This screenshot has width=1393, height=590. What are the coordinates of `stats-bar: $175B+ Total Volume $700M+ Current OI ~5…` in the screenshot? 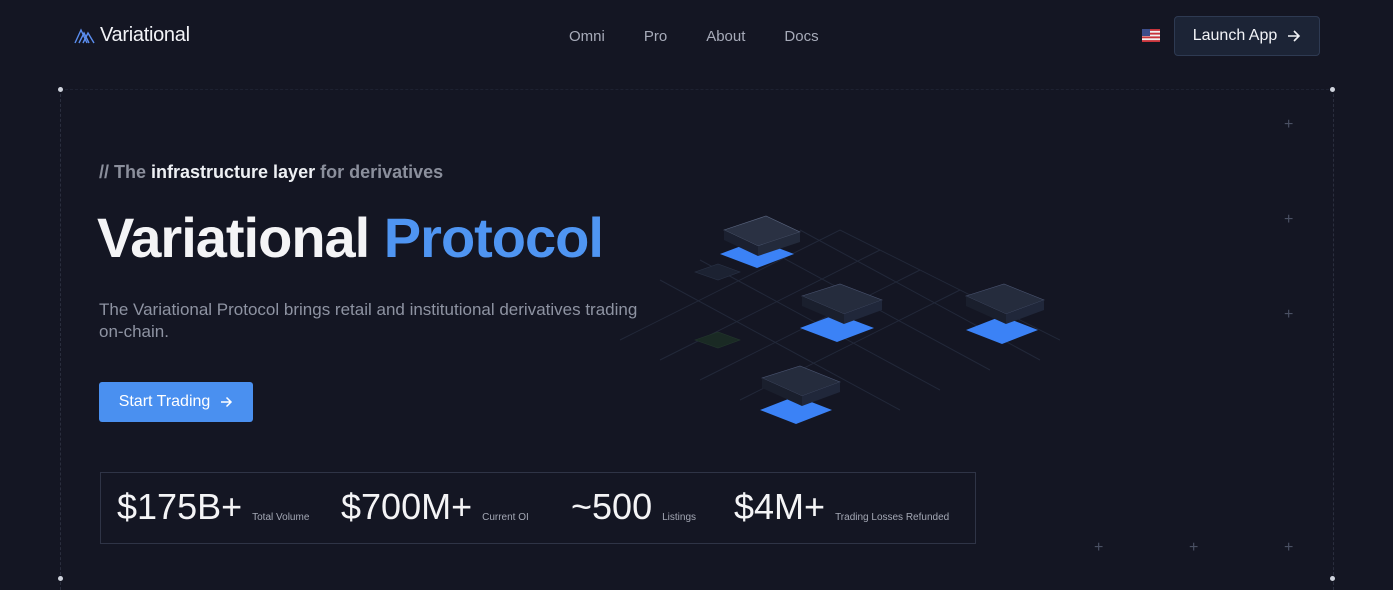 It's located at (538, 508).